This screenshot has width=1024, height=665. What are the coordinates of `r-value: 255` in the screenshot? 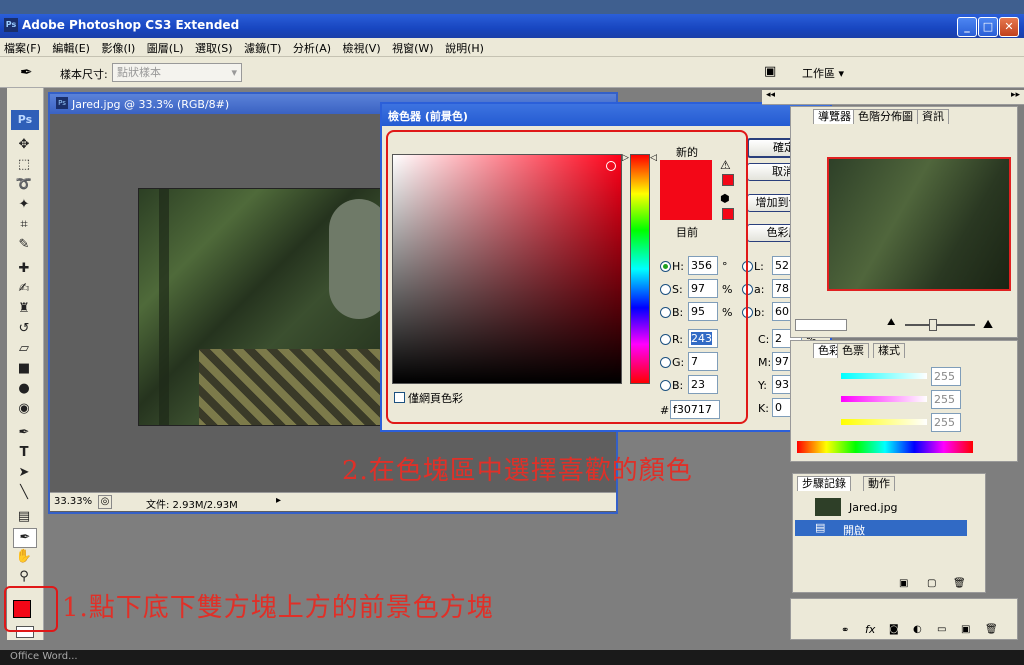 It's located at (946, 376).